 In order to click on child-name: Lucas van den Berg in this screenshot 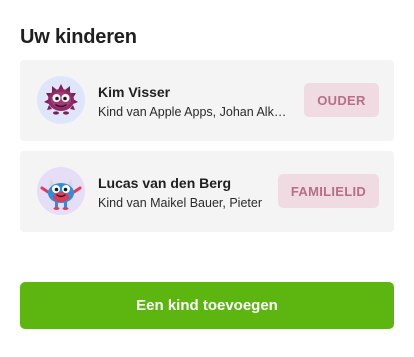, I will do `click(165, 183)`.